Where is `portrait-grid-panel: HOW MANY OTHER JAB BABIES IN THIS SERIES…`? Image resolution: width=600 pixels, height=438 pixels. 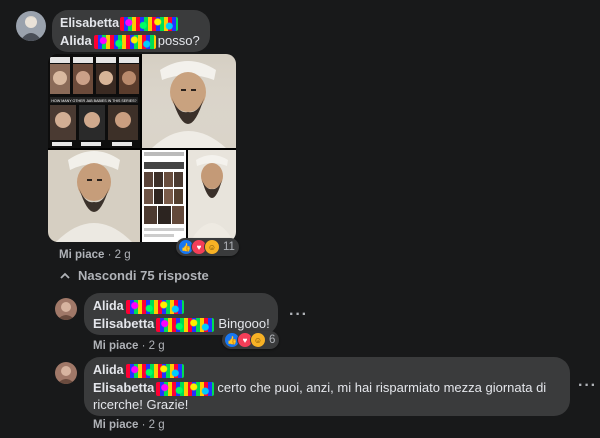 portrait-grid-panel: HOW MANY OTHER JAB BABIES IN THIS SERIES… is located at coordinates (94, 101).